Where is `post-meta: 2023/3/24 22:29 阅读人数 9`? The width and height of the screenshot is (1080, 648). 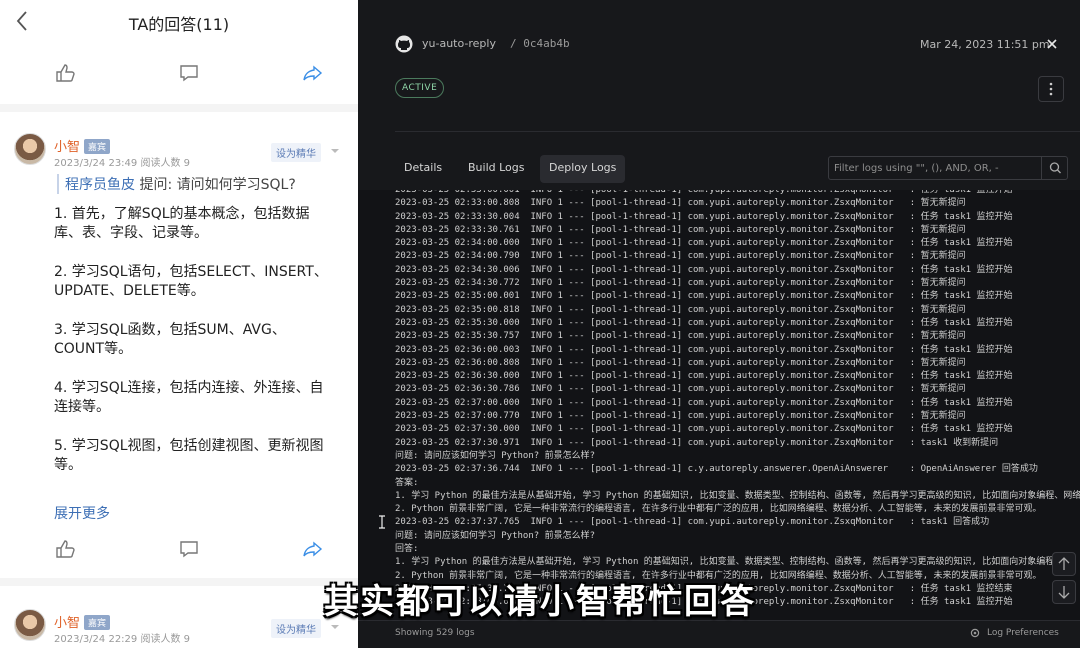 post-meta: 2023/3/24 22:29 阅读人数 9 is located at coordinates (122, 639).